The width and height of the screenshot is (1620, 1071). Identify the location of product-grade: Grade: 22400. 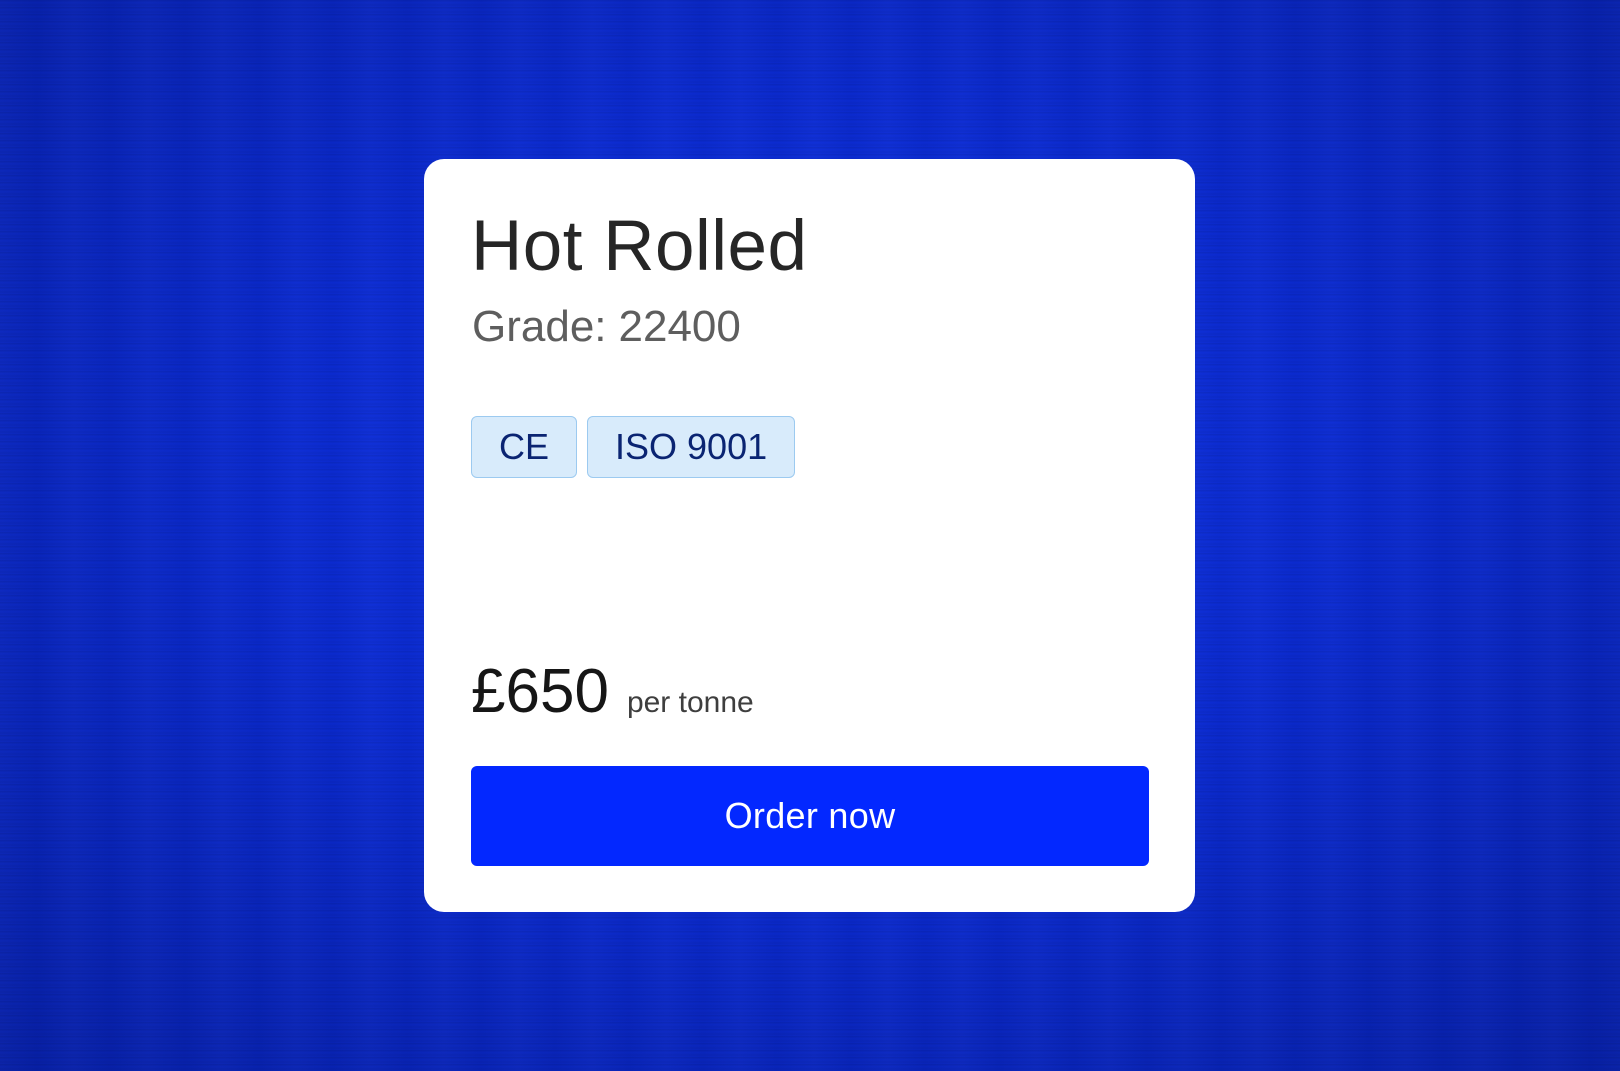
(606, 327).